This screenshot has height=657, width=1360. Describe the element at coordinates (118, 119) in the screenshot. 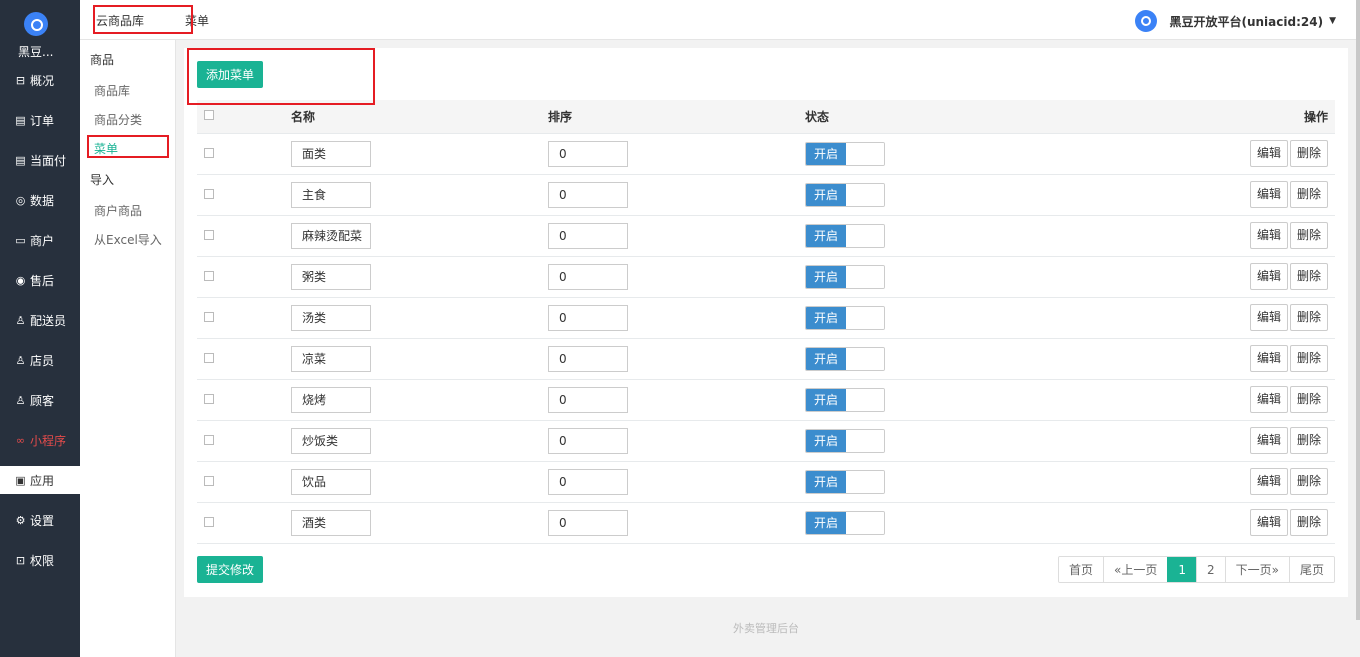

I see `subnav-item-goods-category: 商品分类` at that location.